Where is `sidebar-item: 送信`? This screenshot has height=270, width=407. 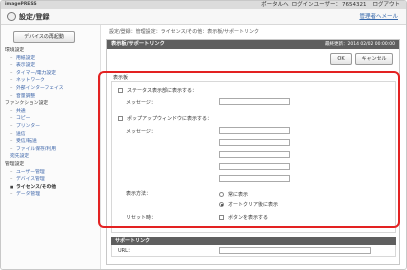
sidebar-item: 送信 is located at coordinates (51, 135).